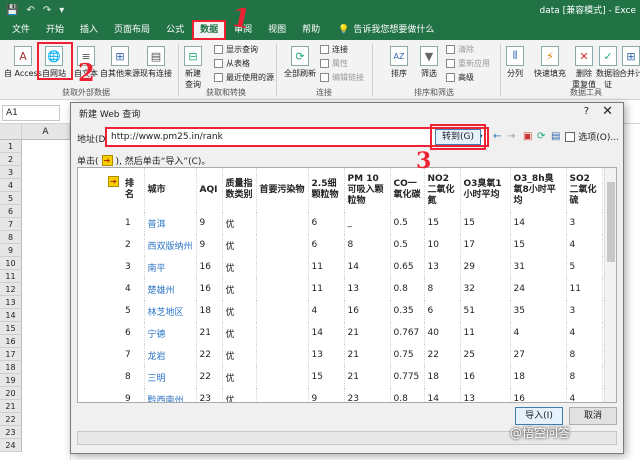 This screenshot has height=460, width=640. I want to click on city-link: 宁德, so click(170, 333).